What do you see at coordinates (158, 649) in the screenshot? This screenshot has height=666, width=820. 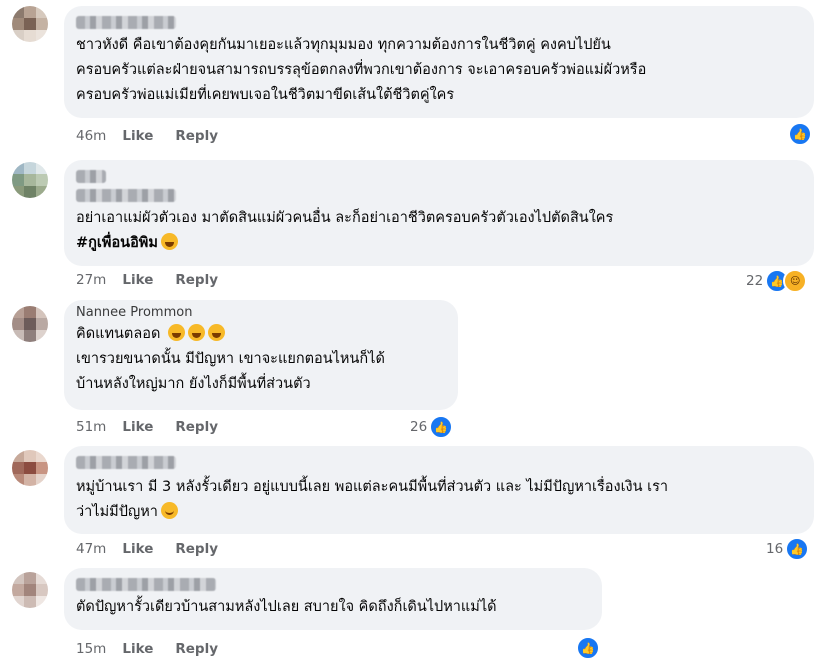 I see `comment-actions: 15m Like Reply` at bounding box center [158, 649].